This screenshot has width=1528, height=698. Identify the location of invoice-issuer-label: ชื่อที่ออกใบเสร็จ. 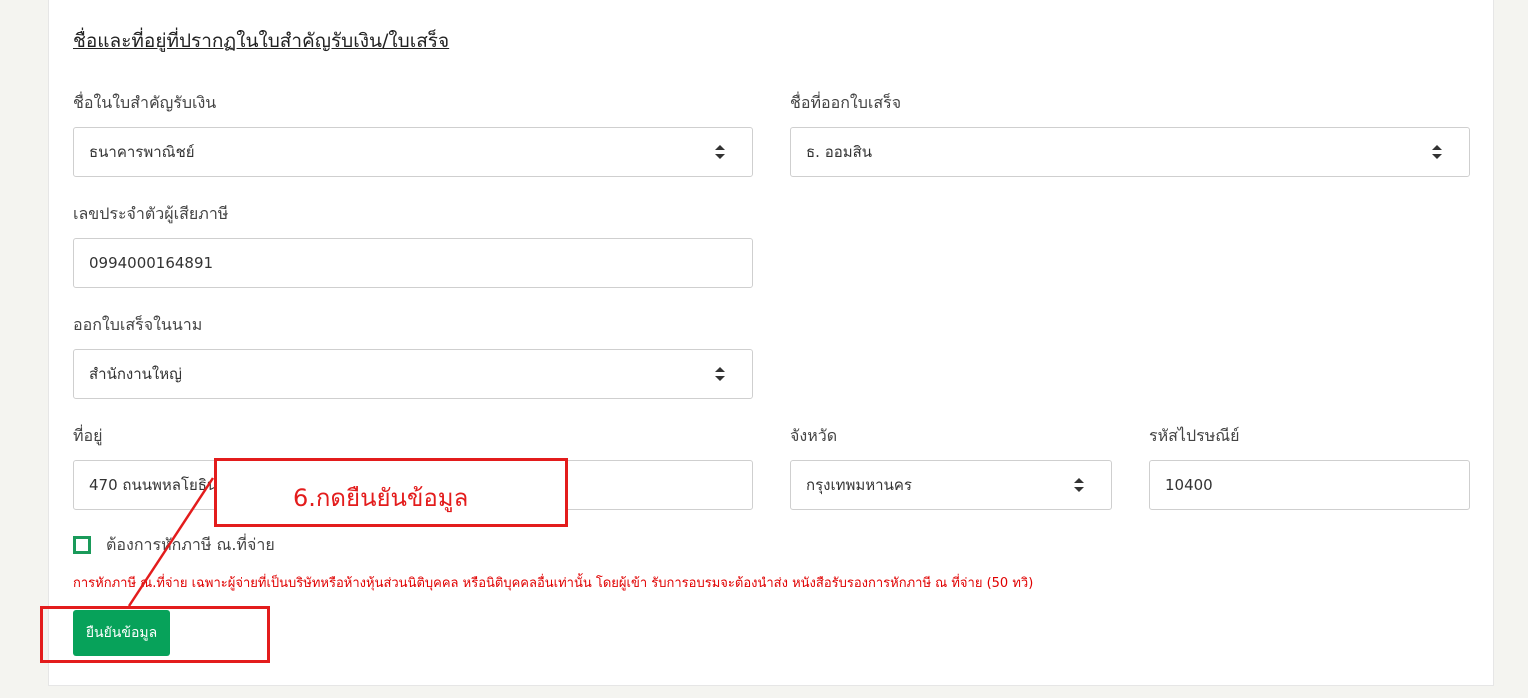
(846, 102).